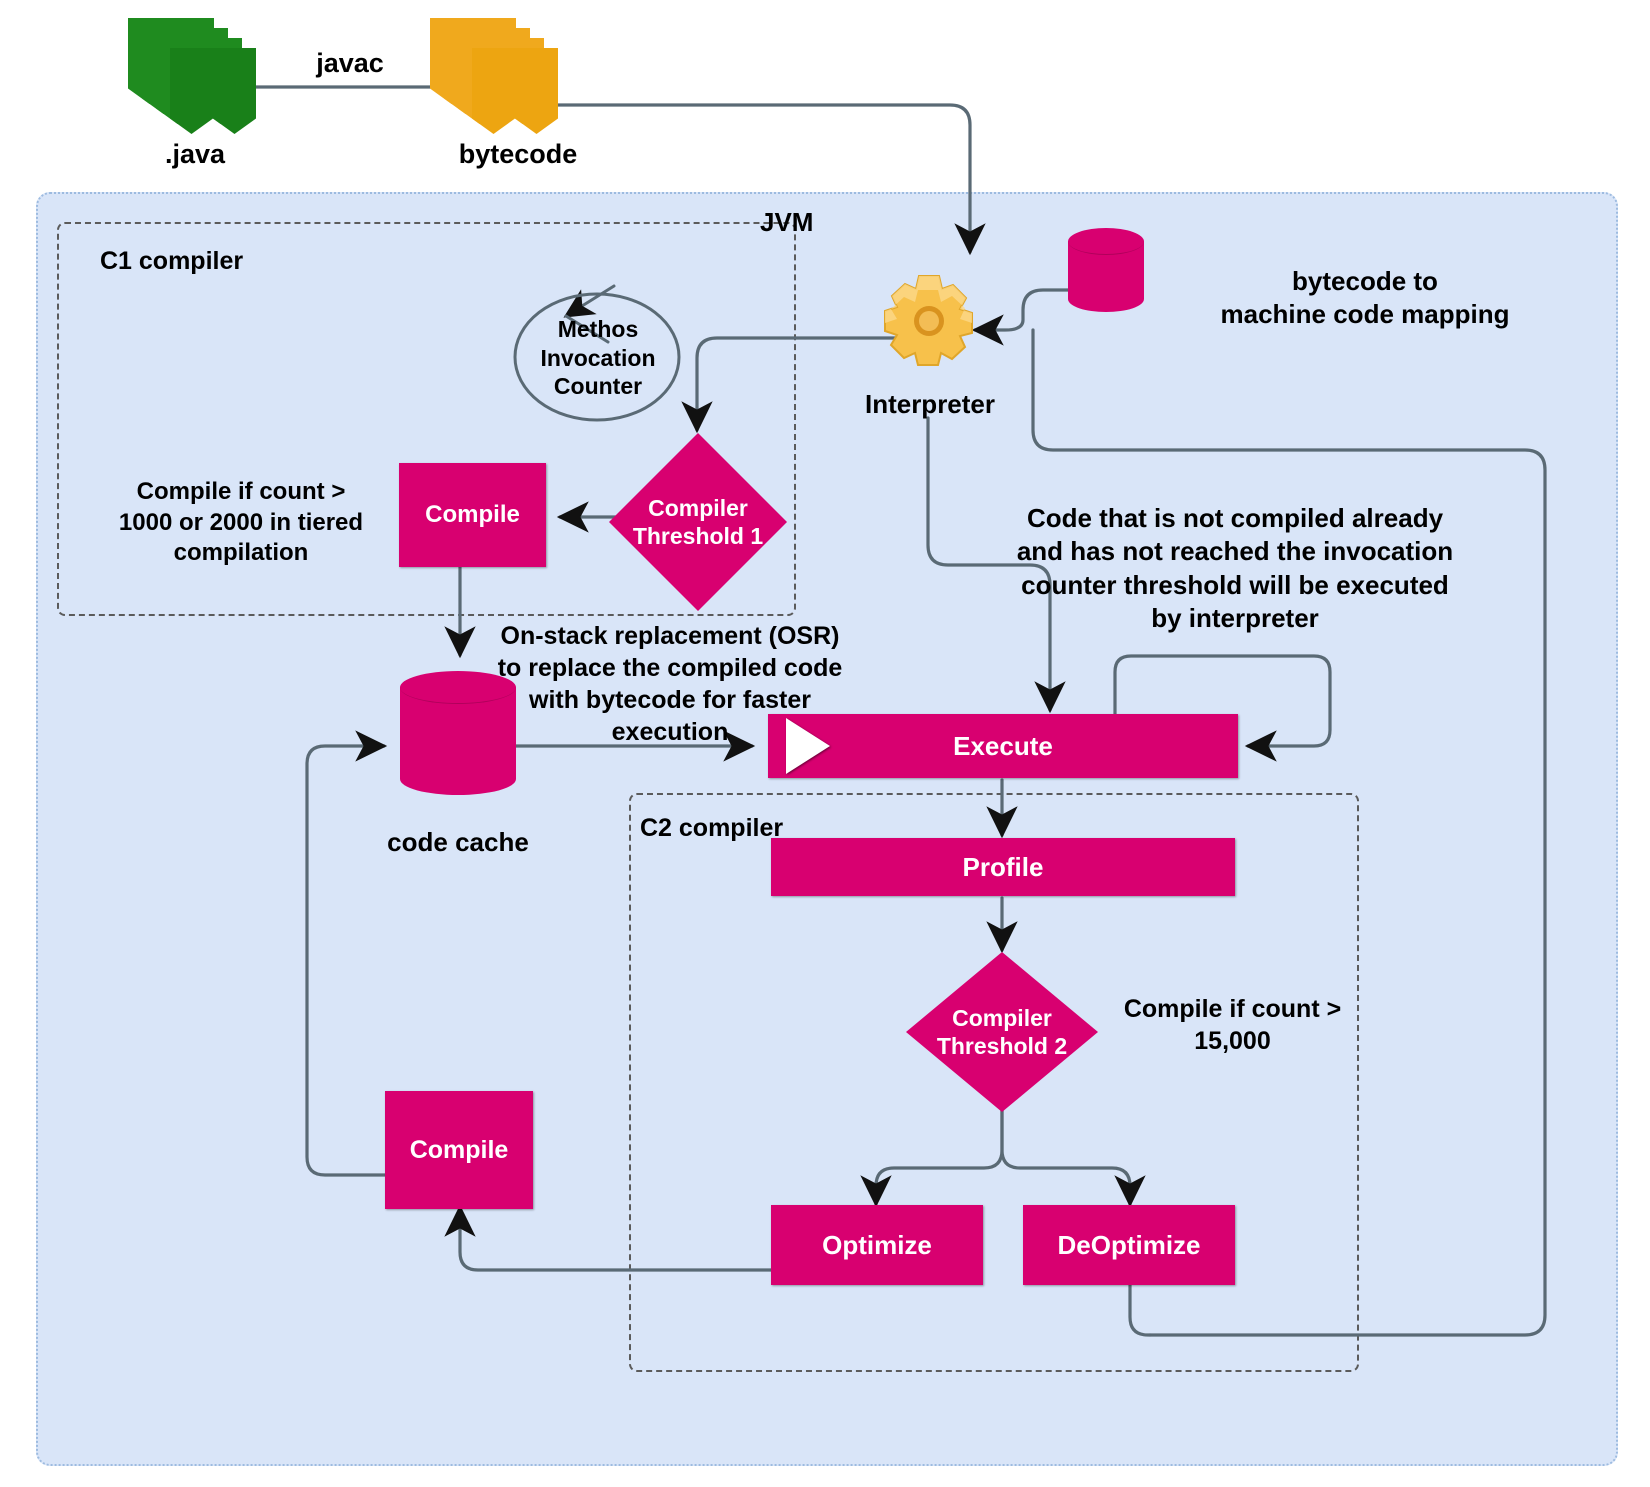  I want to click on method-invocation-counter: Methos Invocation Counter, so click(598, 357).